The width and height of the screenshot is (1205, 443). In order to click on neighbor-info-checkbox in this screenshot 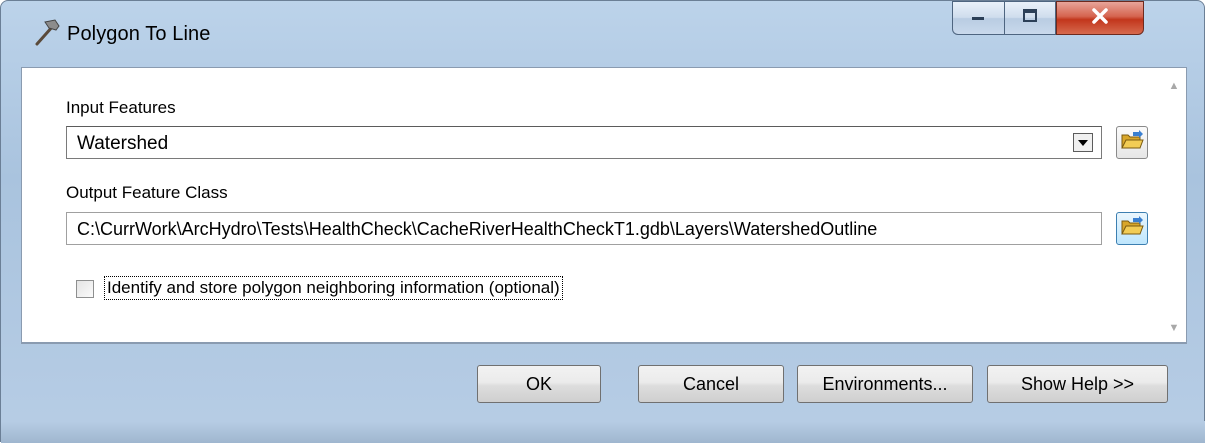, I will do `click(85, 289)`.